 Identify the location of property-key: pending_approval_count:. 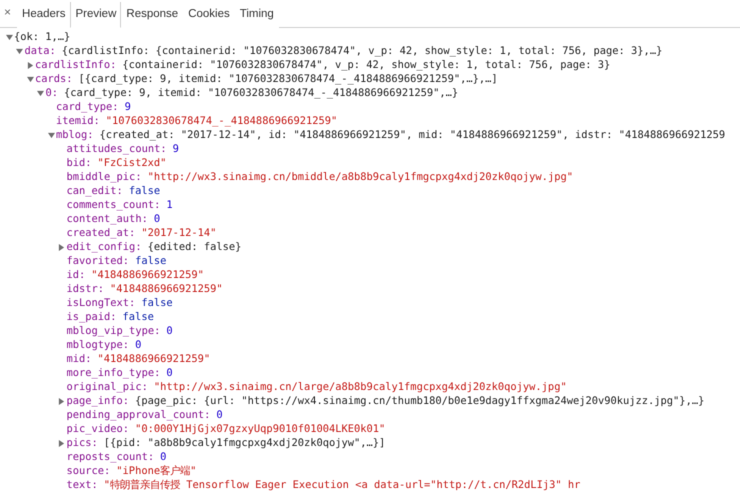
(138, 415).